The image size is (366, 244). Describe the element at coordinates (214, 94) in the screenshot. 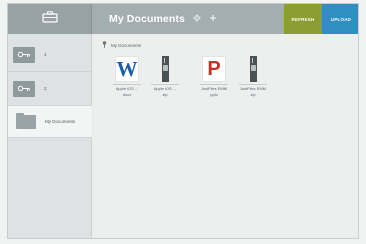

I see `file-extension: pptx` at that location.